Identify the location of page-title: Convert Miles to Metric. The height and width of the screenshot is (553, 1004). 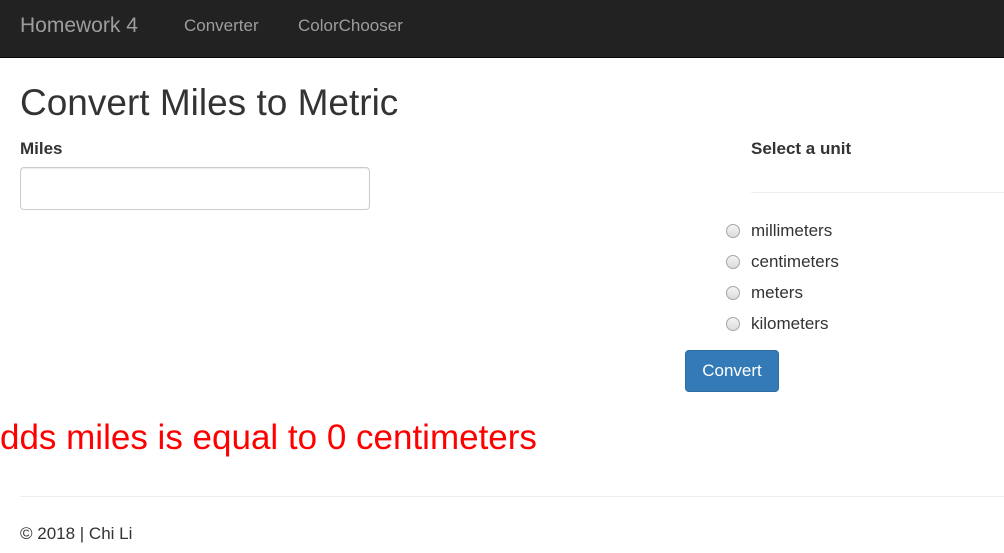
(209, 102).